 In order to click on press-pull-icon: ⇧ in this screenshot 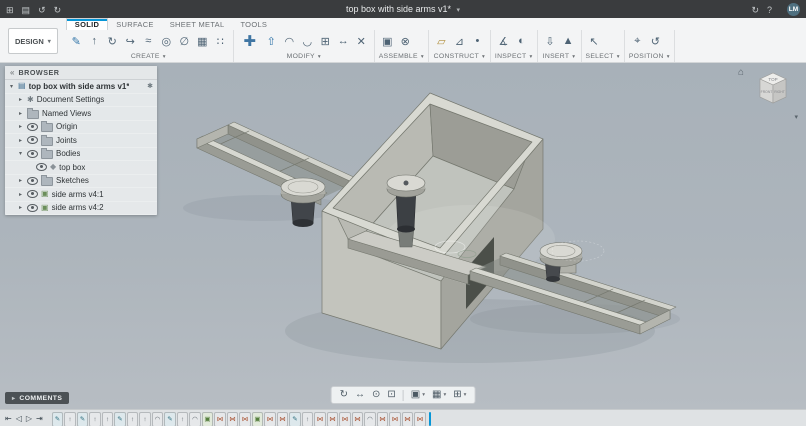, I will do `click(271, 41)`.